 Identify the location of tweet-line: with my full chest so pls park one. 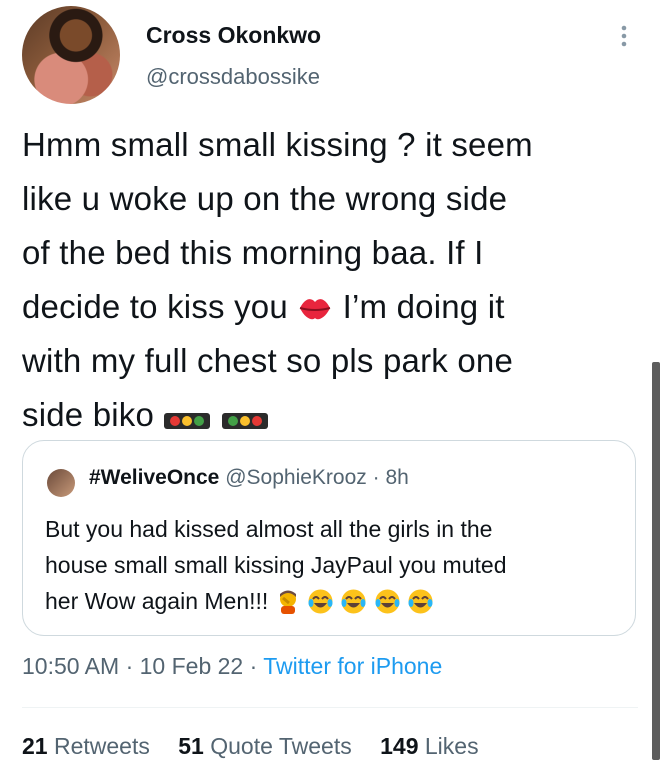
(268, 360).